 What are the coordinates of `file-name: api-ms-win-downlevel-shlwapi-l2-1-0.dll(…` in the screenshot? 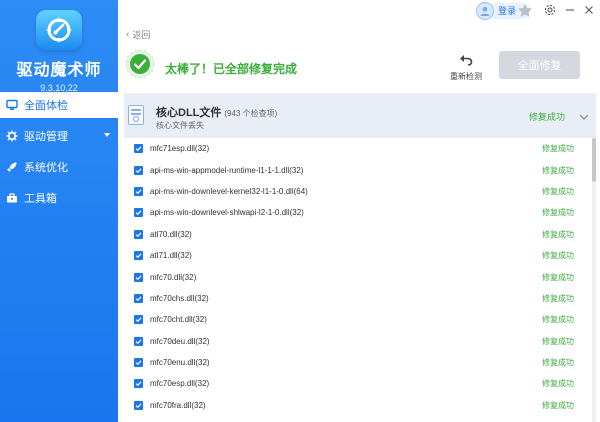 It's located at (227, 213).